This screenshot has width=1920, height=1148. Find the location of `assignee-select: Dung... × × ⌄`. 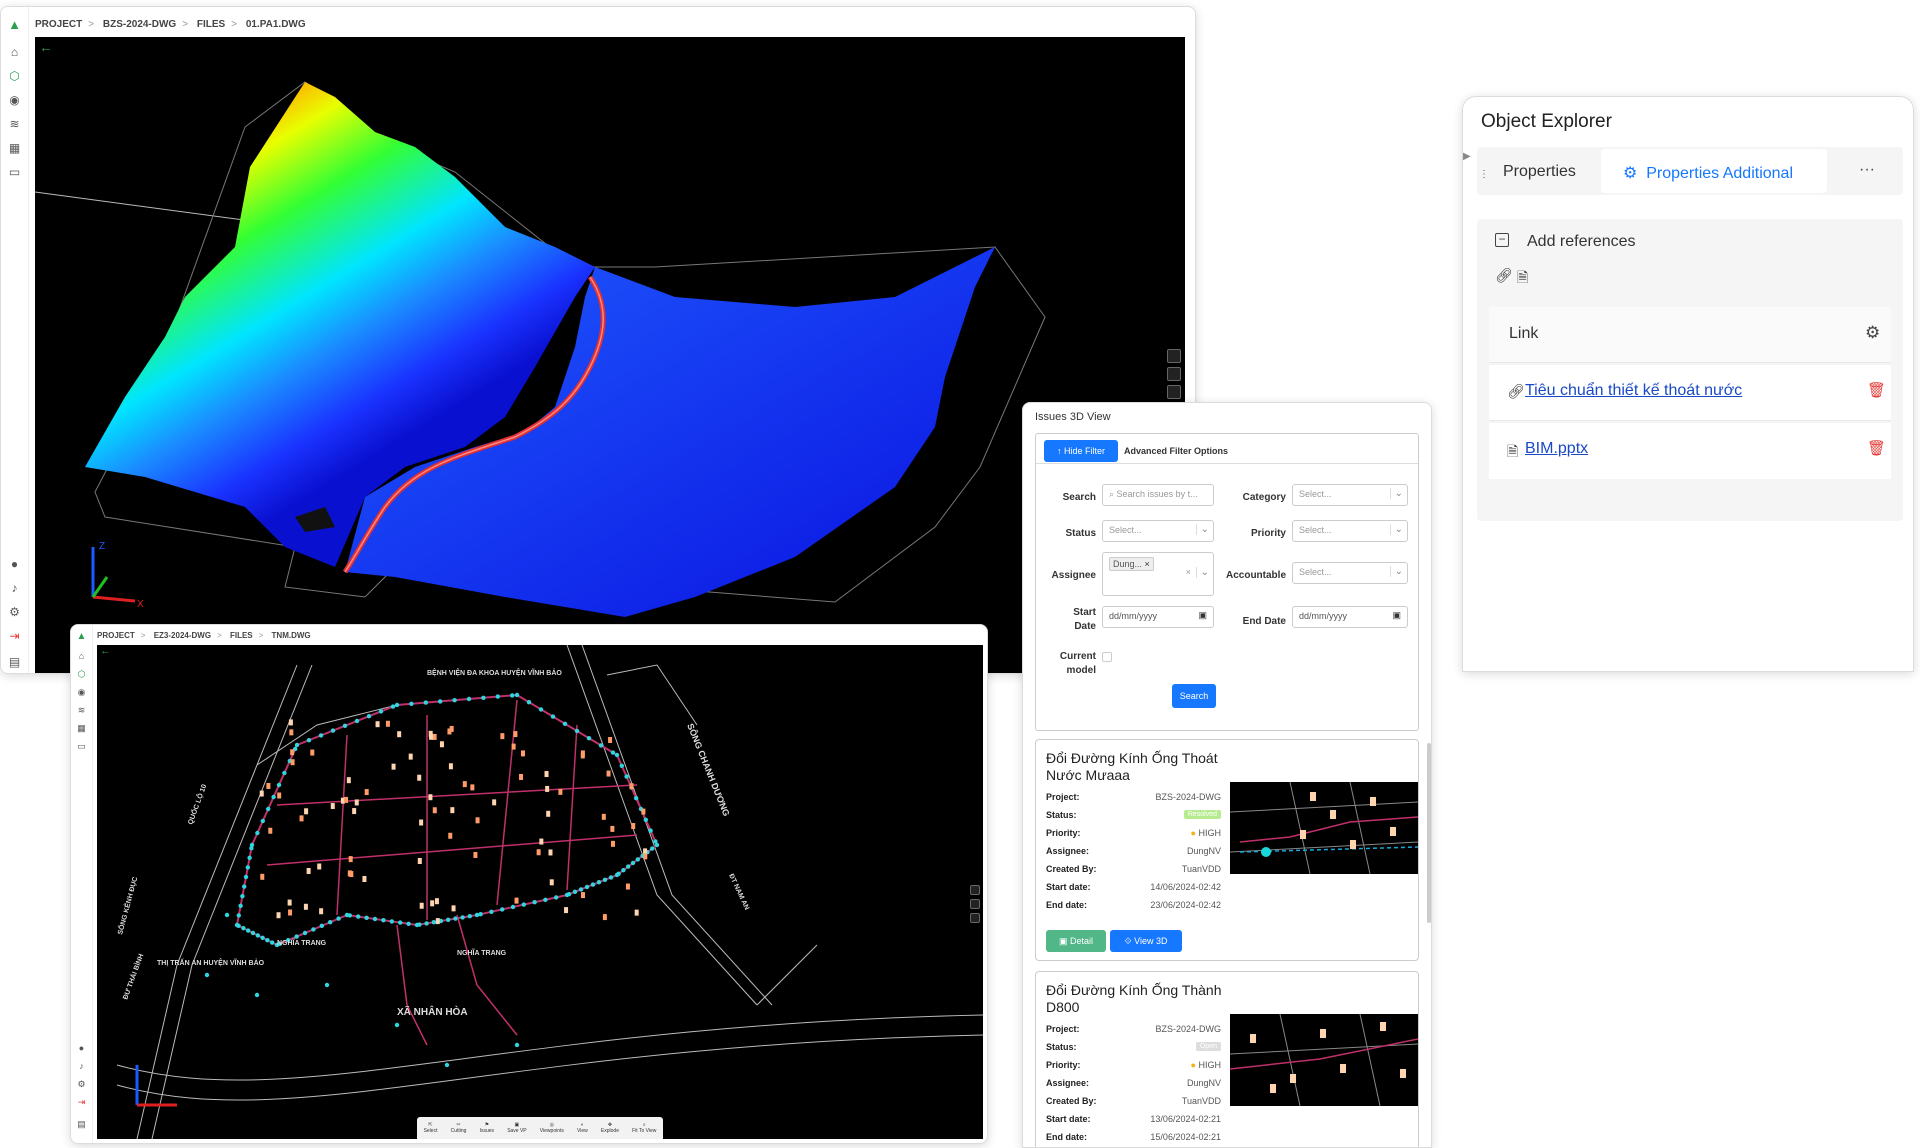

assignee-select: Dung... × × ⌄ is located at coordinates (1158, 574).